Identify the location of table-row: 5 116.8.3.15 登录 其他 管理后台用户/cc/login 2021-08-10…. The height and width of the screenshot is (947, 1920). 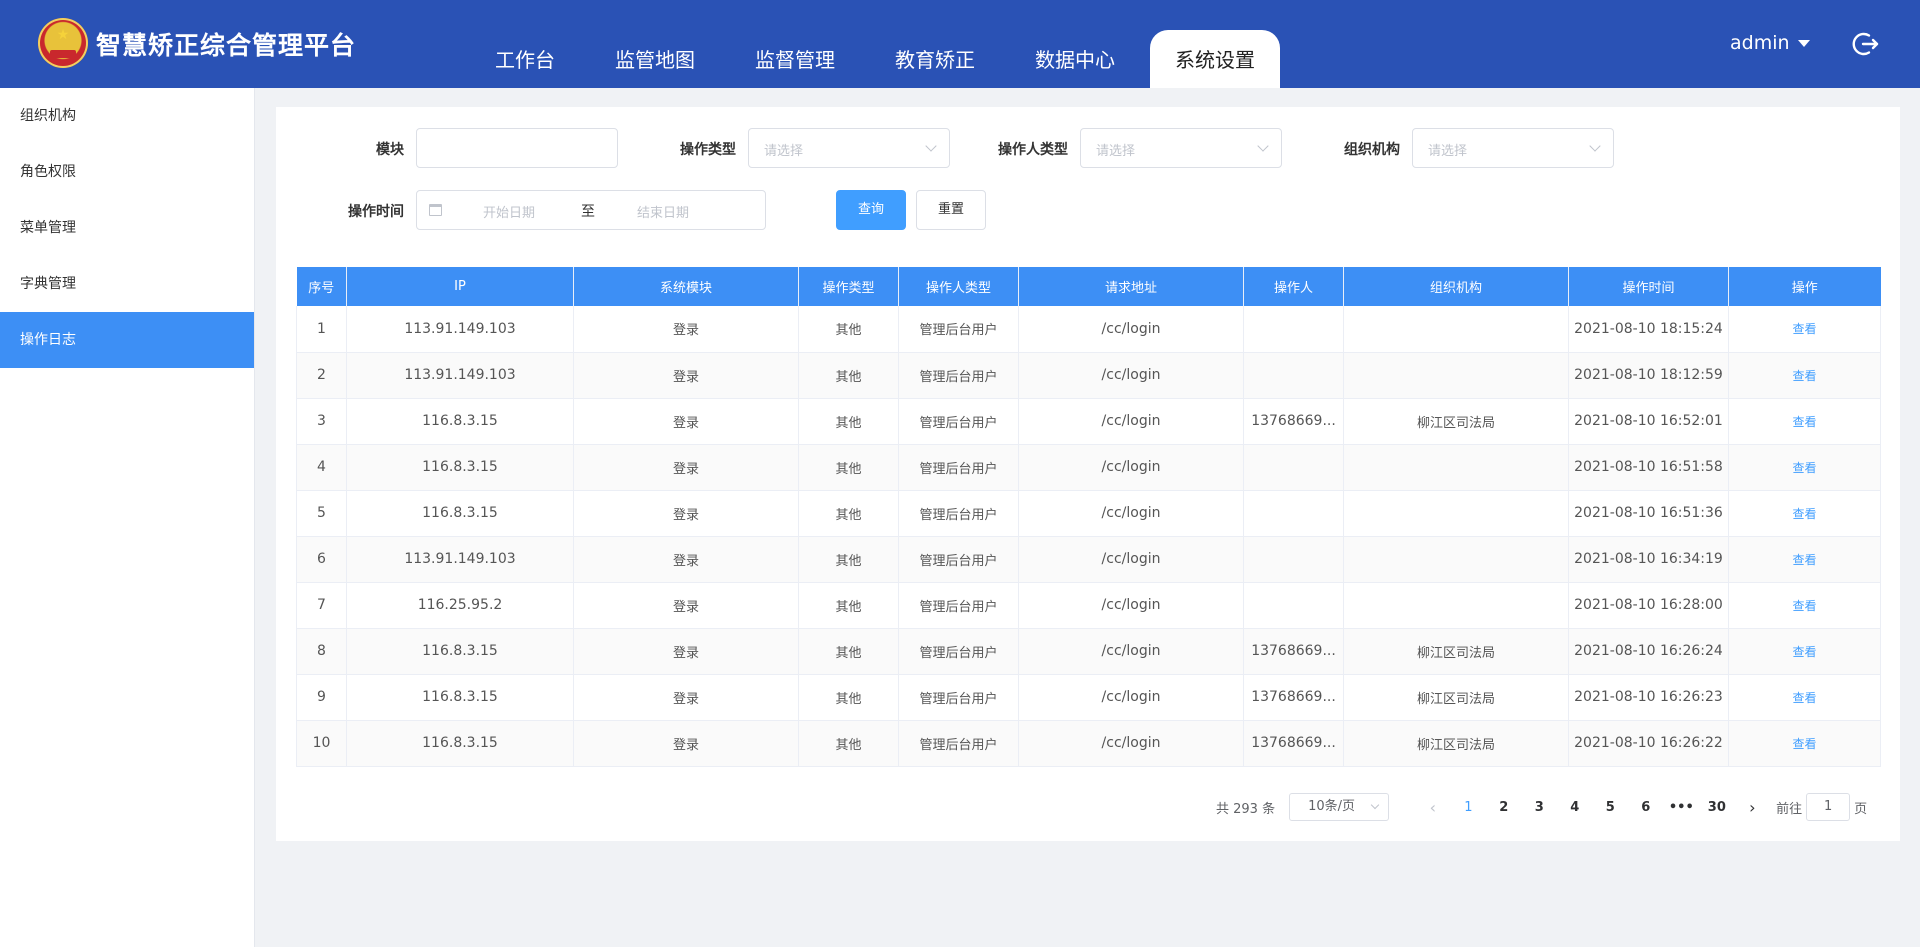
(1088, 513).